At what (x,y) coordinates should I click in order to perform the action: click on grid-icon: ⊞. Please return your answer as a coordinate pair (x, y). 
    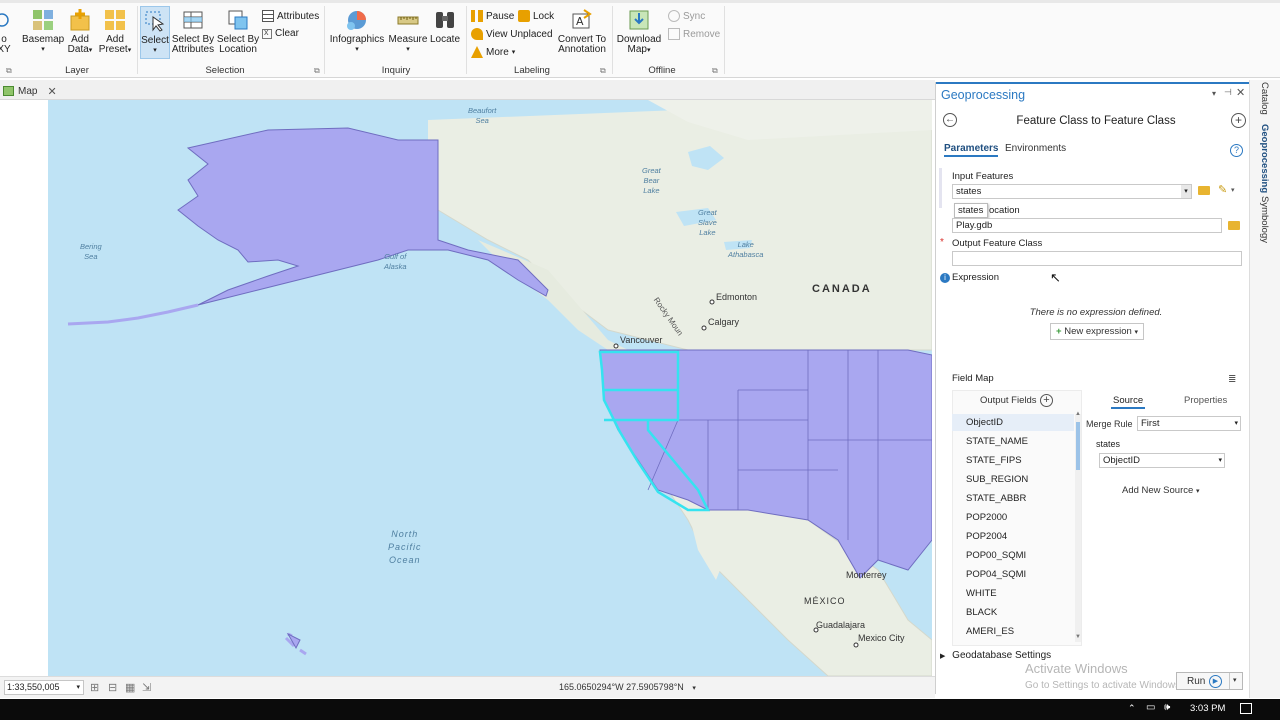
    Looking at the image, I should click on (94, 687).